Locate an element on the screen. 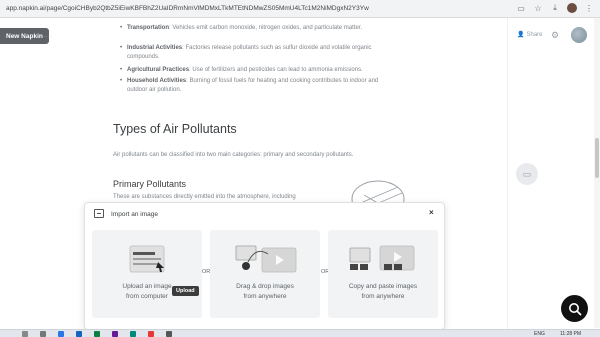  menu-icon: ⋮ is located at coordinates (589, 8).